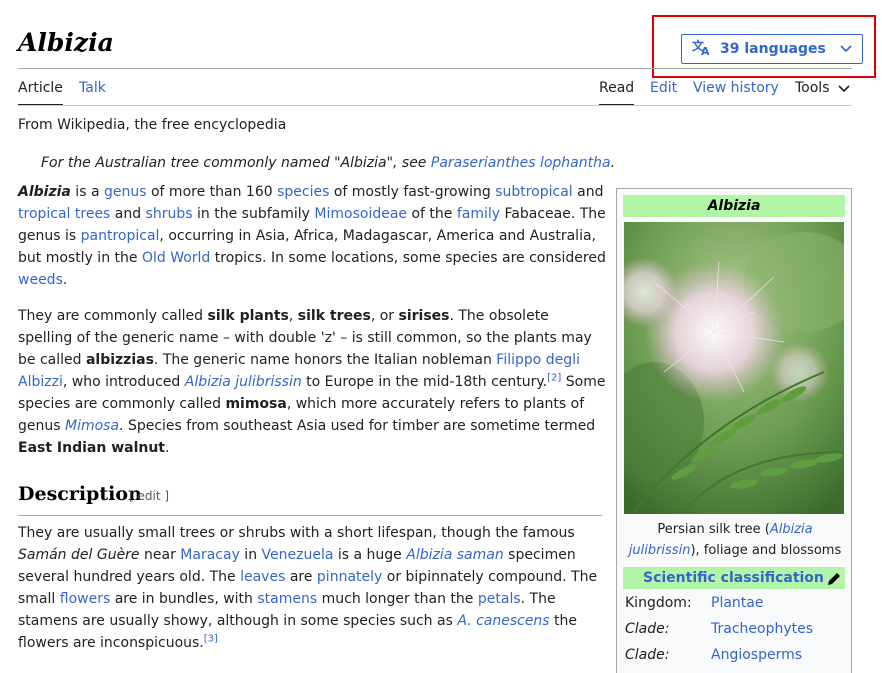 Image resolution: width=882 pixels, height=673 pixels. I want to click on text-run: are in bundles, with, so click(184, 599).